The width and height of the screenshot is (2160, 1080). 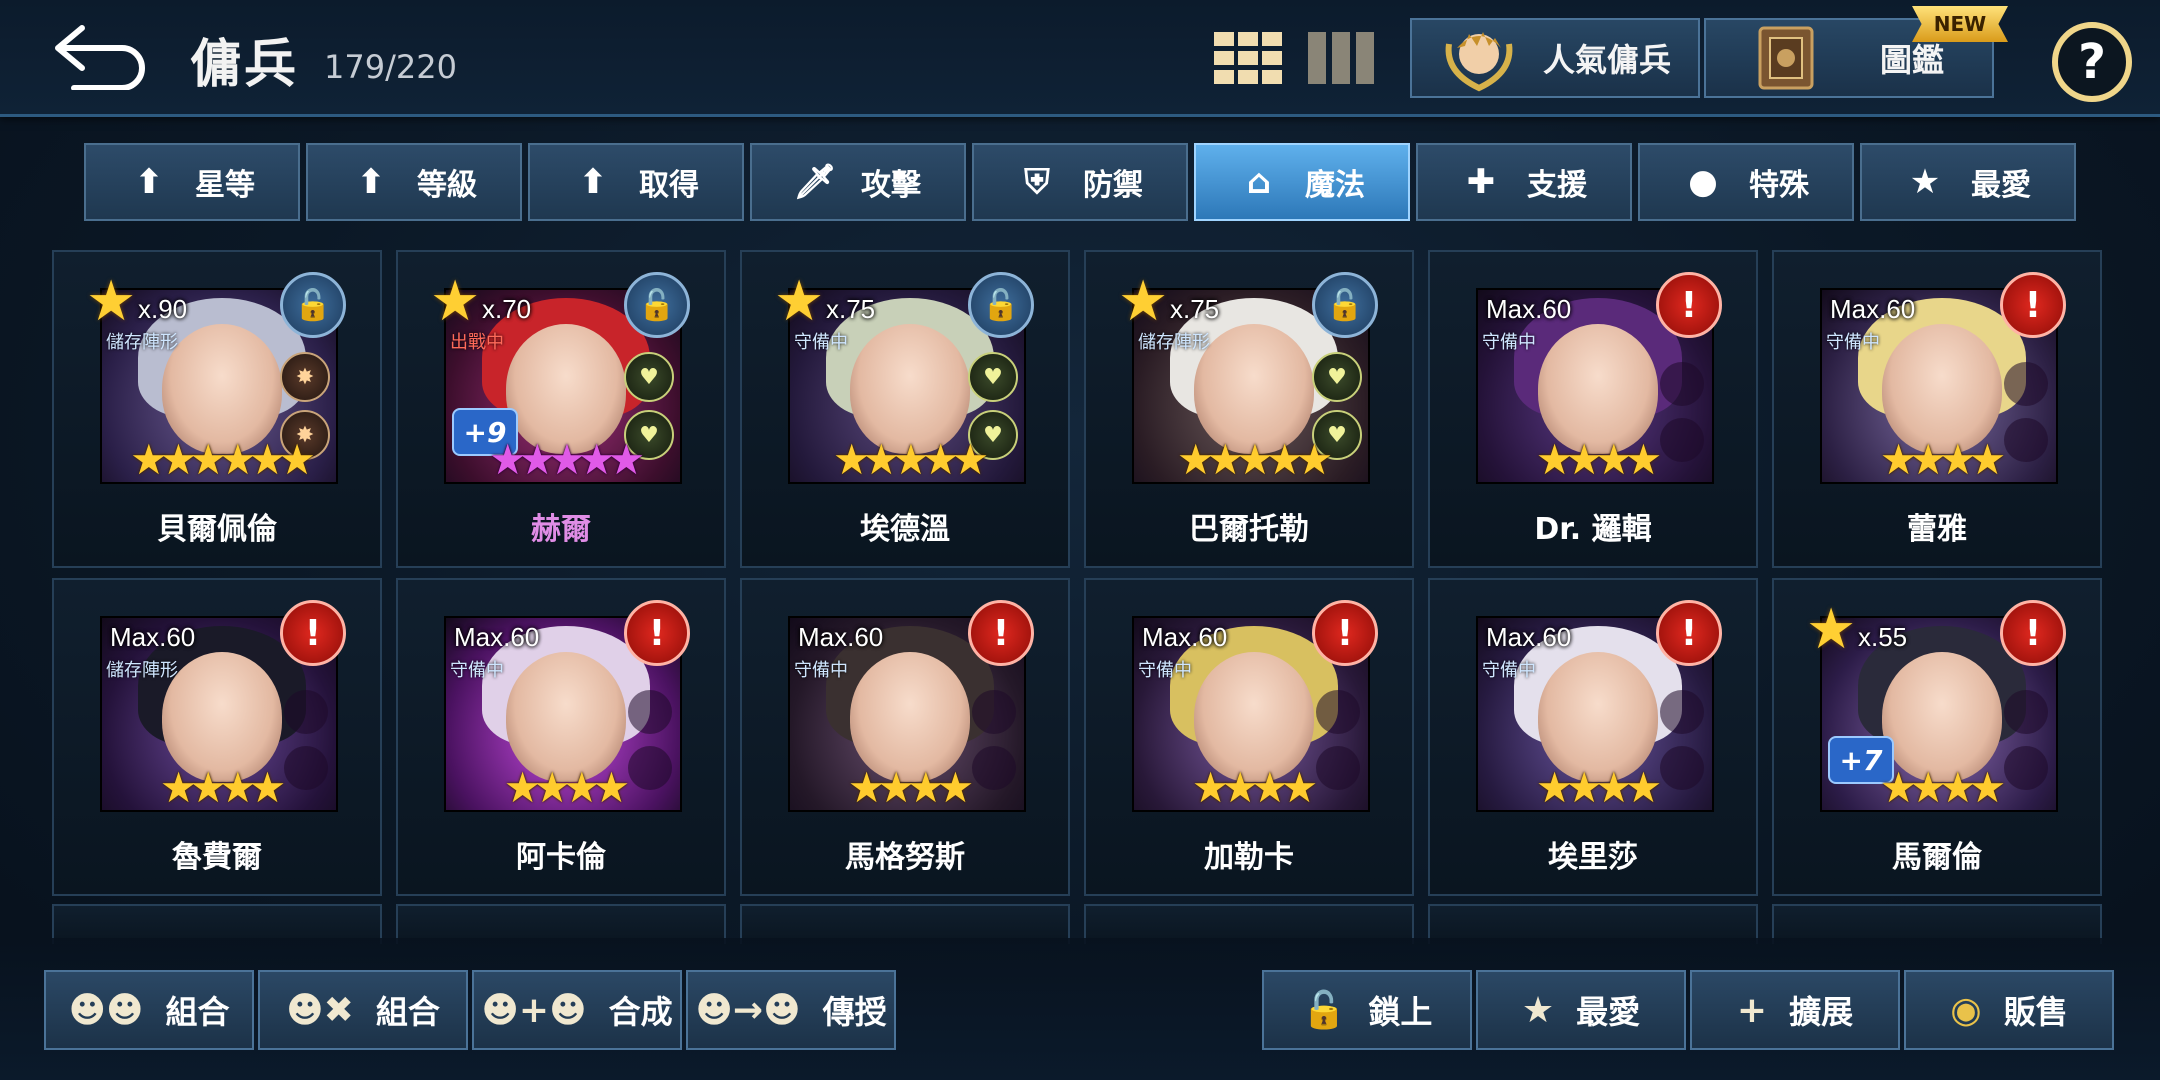 I want to click on grid-view-button, so click(x=1249, y=58).